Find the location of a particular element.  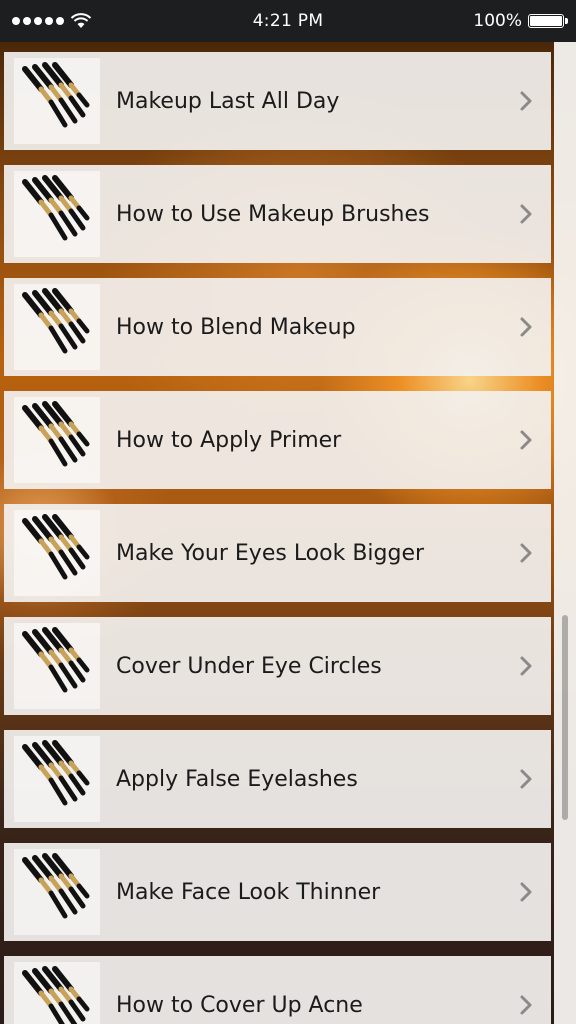

list-item-label: How to Cover Up Acne is located at coordinates (239, 1005).